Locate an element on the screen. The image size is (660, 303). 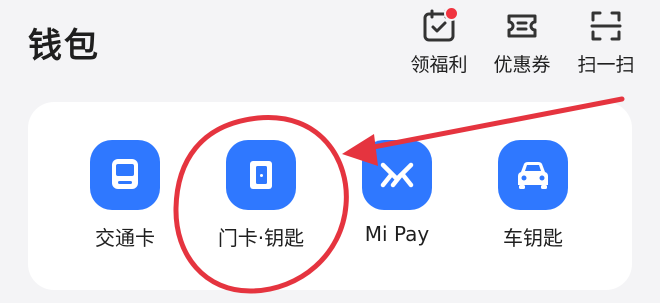
car-icon is located at coordinates (533, 175).